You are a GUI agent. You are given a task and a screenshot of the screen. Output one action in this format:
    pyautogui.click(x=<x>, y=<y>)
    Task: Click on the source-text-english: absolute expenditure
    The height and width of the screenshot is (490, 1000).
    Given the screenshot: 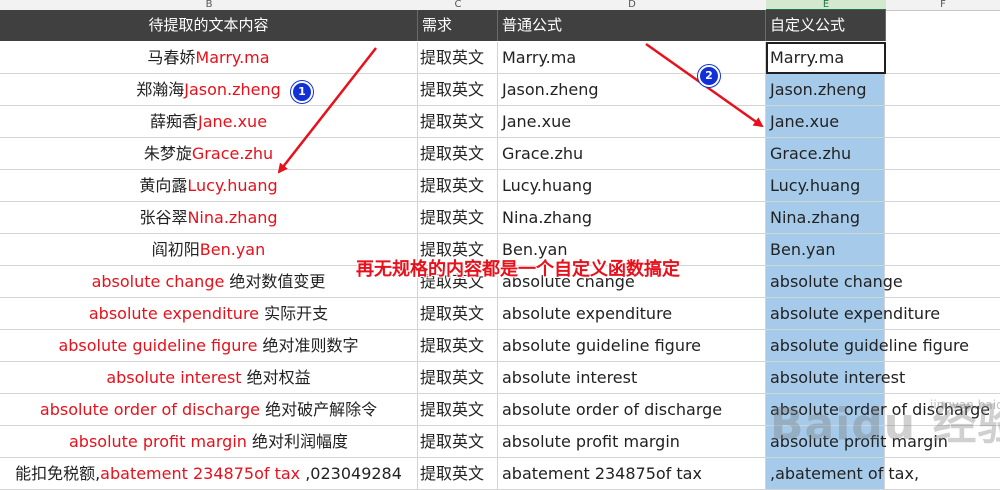 What is the action you would take?
    pyautogui.click(x=174, y=313)
    